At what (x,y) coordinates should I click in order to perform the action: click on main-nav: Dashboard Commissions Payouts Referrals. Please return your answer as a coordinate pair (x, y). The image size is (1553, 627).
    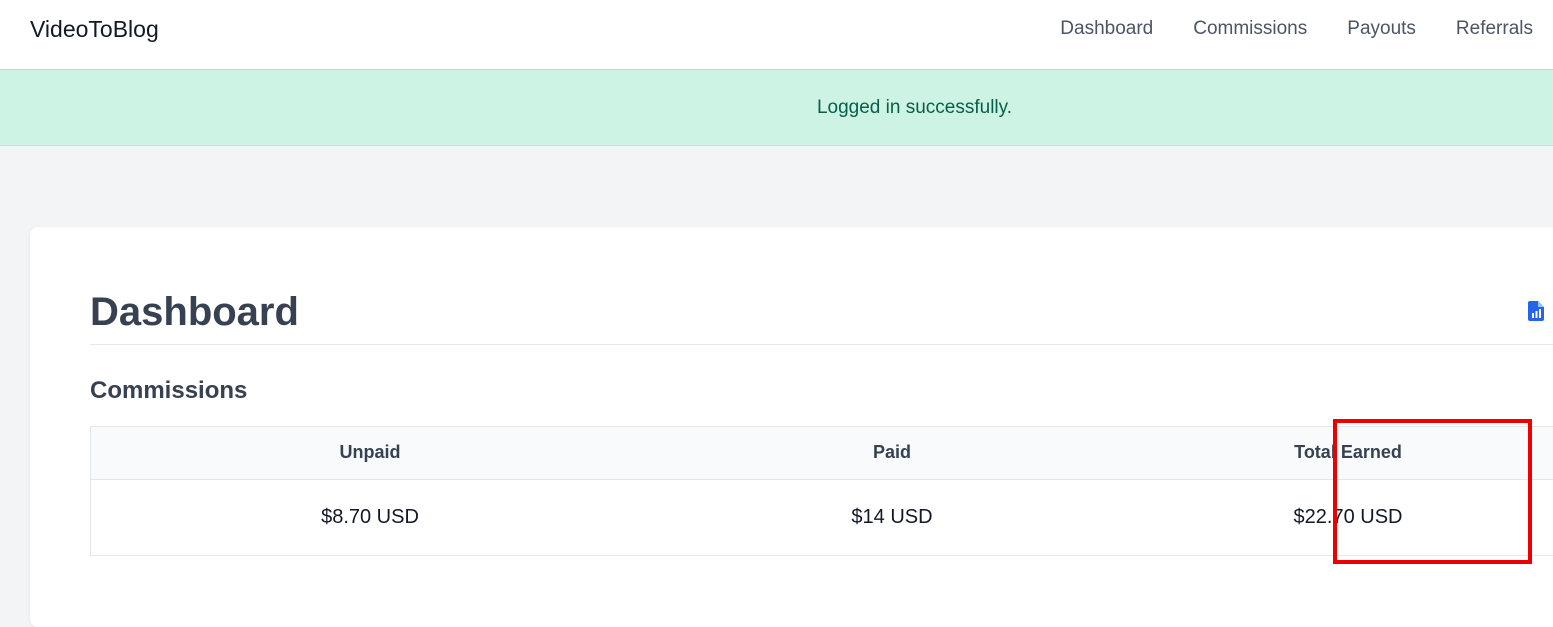
    Looking at the image, I should click on (1296, 29).